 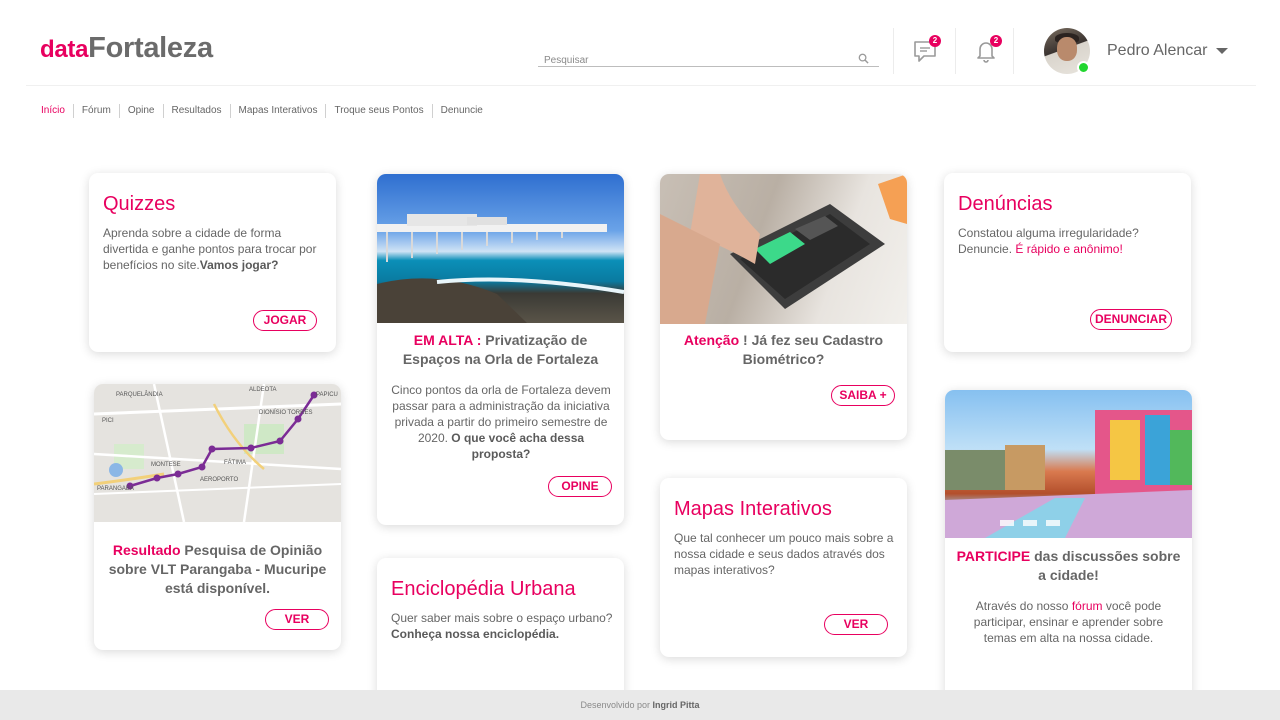 What do you see at coordinates (115, 489) in the screenshot?
I see `map-label: PARANGABA` at bounding box center [115, 489].